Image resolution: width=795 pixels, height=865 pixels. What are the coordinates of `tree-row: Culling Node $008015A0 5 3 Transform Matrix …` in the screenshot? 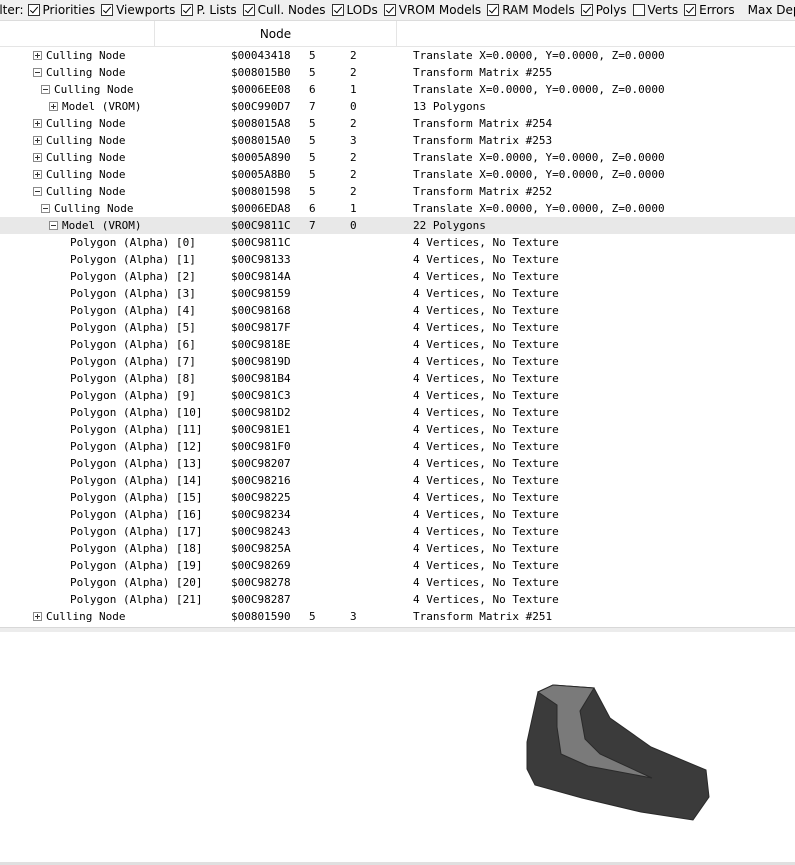 It's located at (397, 140).